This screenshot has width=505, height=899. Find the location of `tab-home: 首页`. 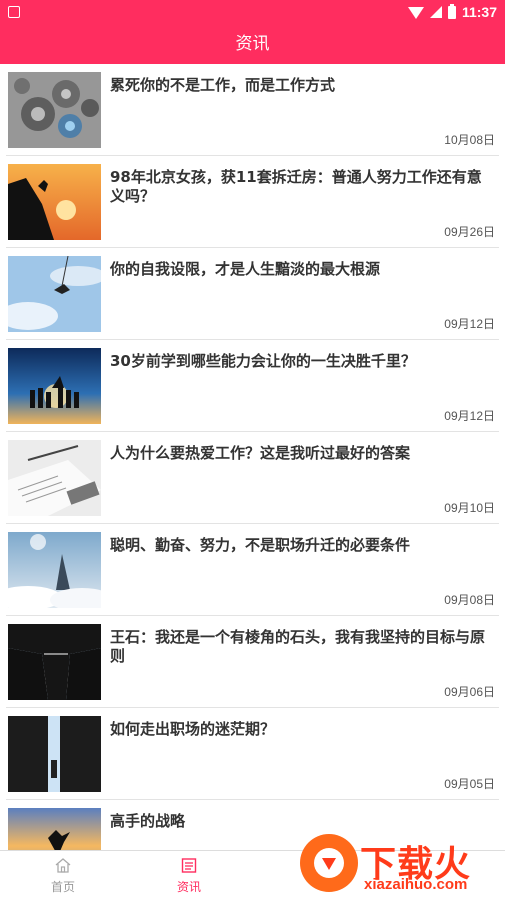

tab-home: 首页 is located at coordinates (63, 875).